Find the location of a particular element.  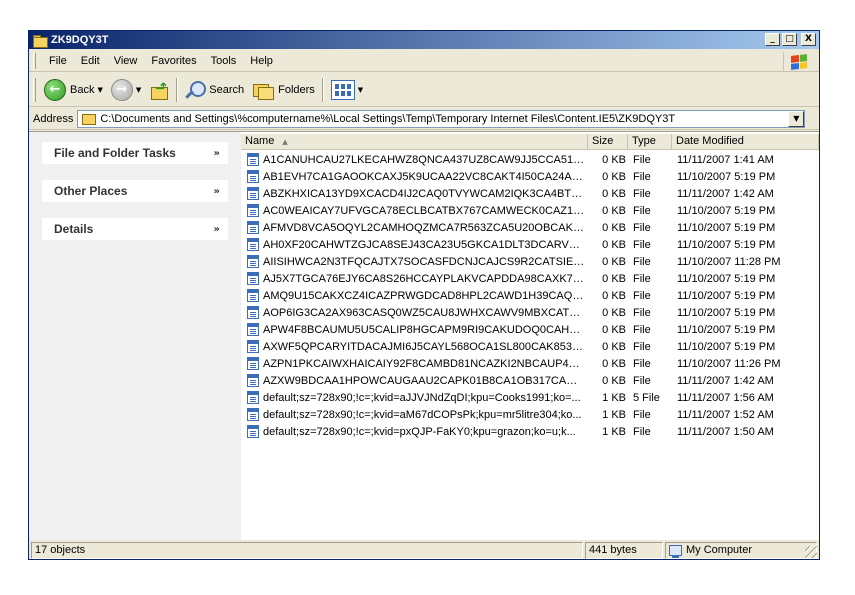

windows-flag-icon is located at coordinates (798, 62).